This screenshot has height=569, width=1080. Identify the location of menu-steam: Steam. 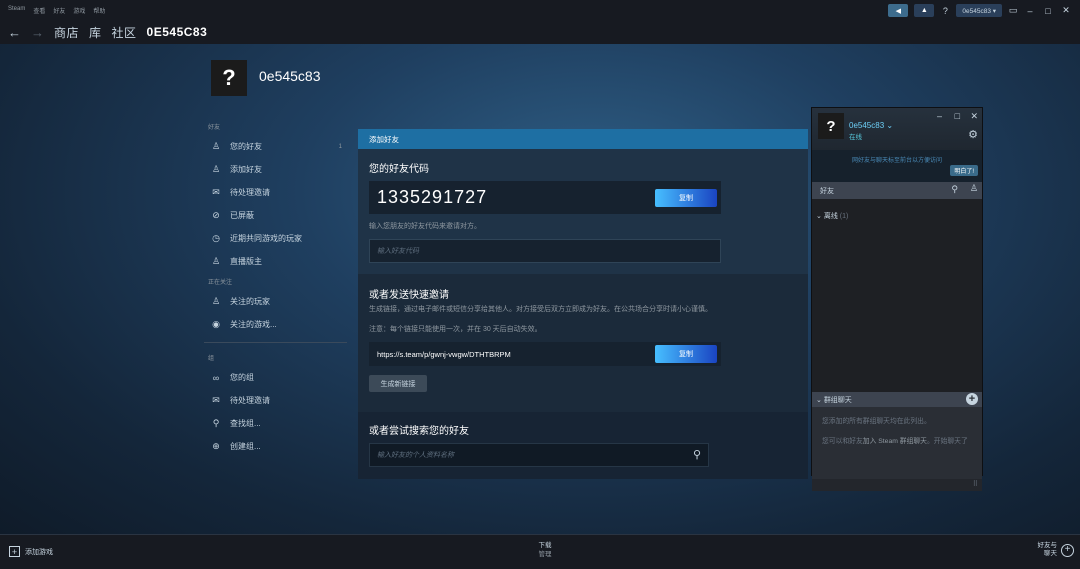
(16, 10).